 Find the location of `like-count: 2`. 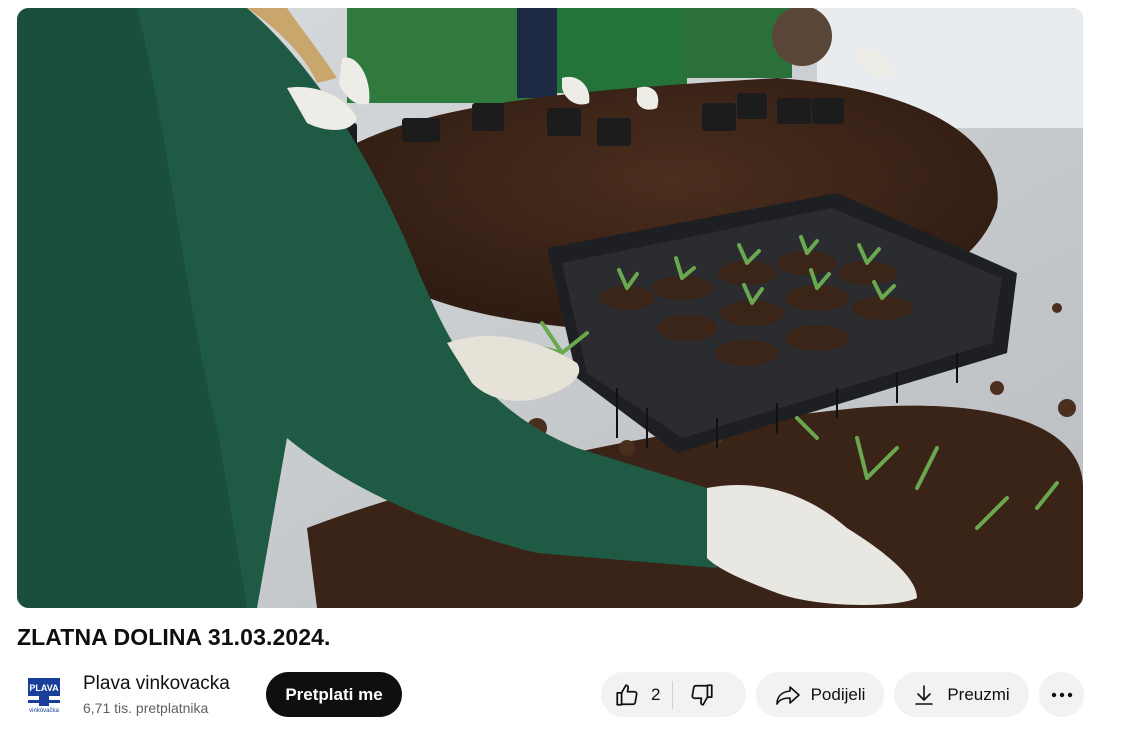

like-count: 2 is located at coordinates (656, 694).